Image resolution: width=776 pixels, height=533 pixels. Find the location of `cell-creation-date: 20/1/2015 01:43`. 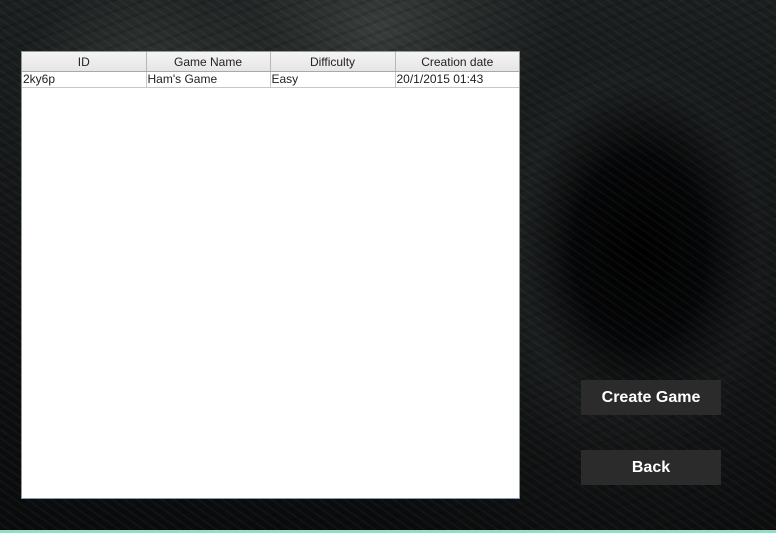

cell-creation-date: 20/1/2015 01:43 is located at coordinates (457, 79).